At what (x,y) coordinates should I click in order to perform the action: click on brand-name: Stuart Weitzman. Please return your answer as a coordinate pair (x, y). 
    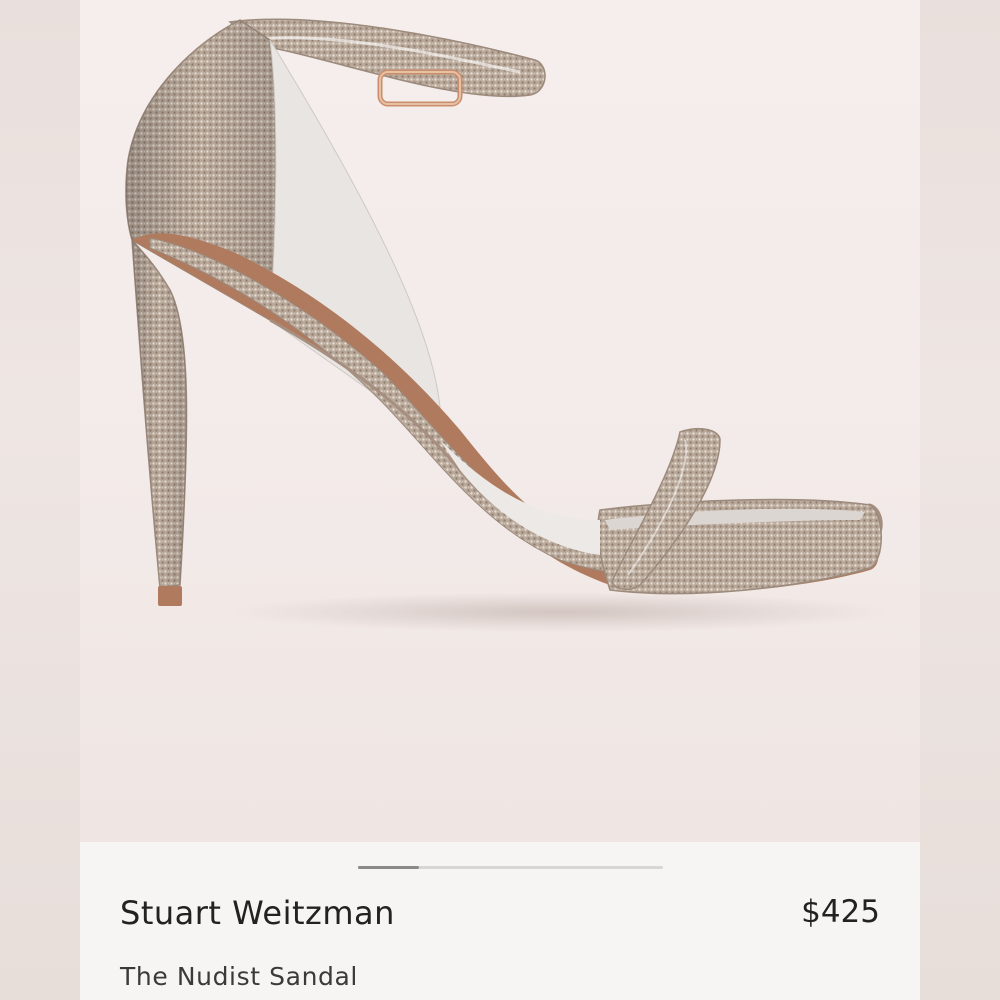
    Looking at the image, I should click on (257, 913).